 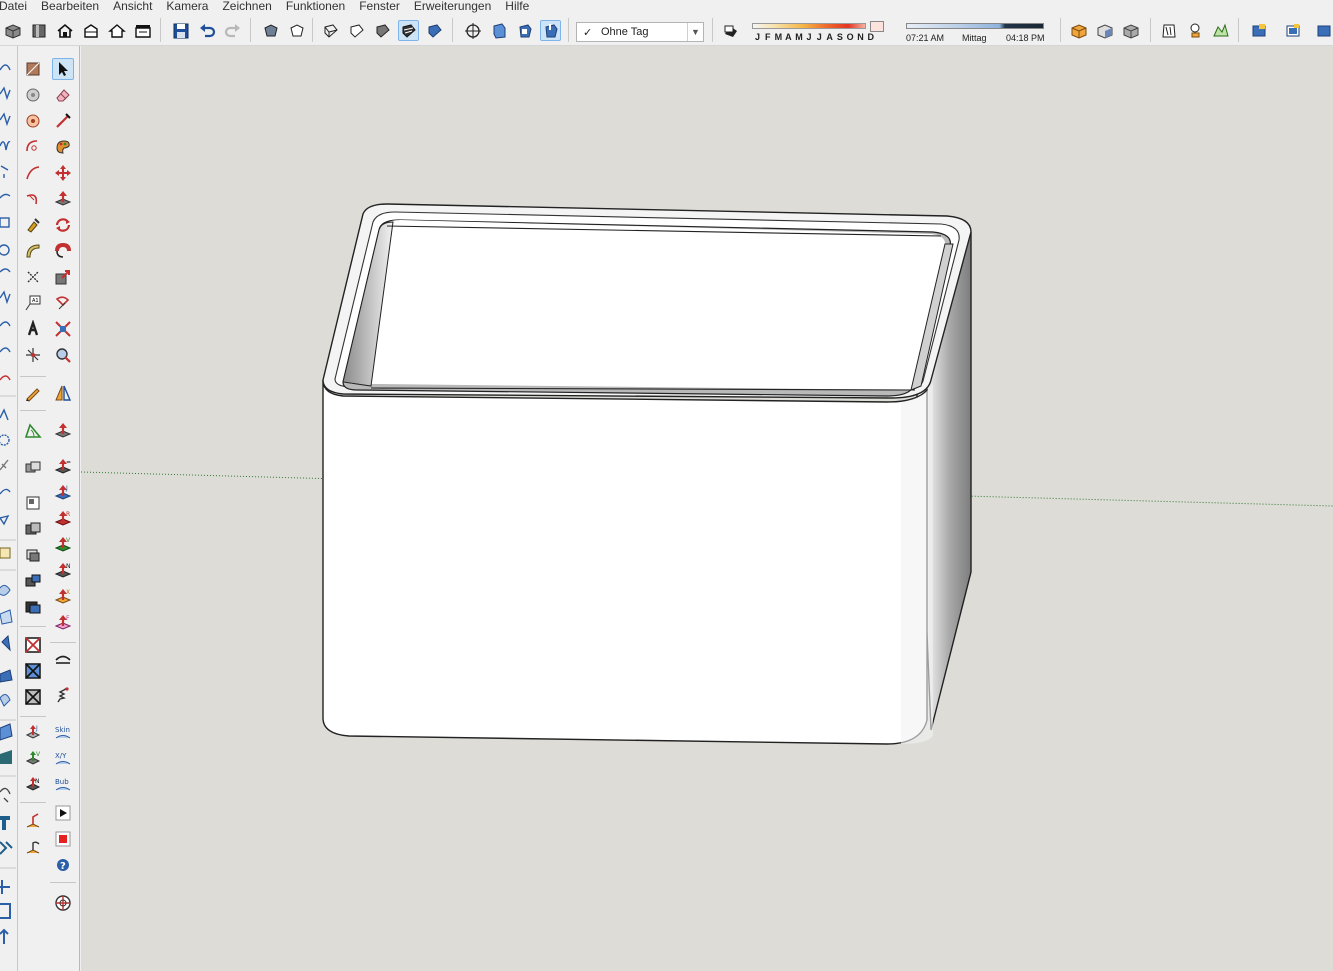 I want to click on scale-tool-icon, so click(x=63, y=277).